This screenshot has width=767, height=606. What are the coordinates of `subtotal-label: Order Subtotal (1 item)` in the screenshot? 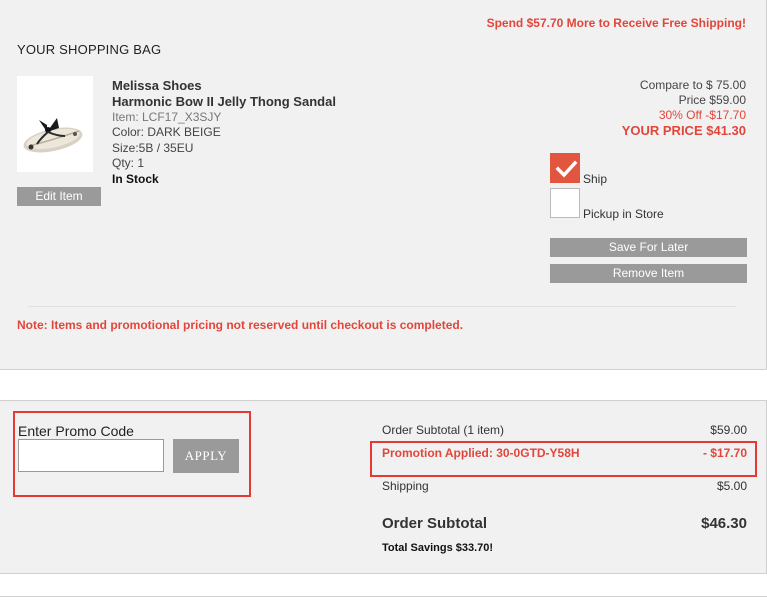 It's located at (443, 430).